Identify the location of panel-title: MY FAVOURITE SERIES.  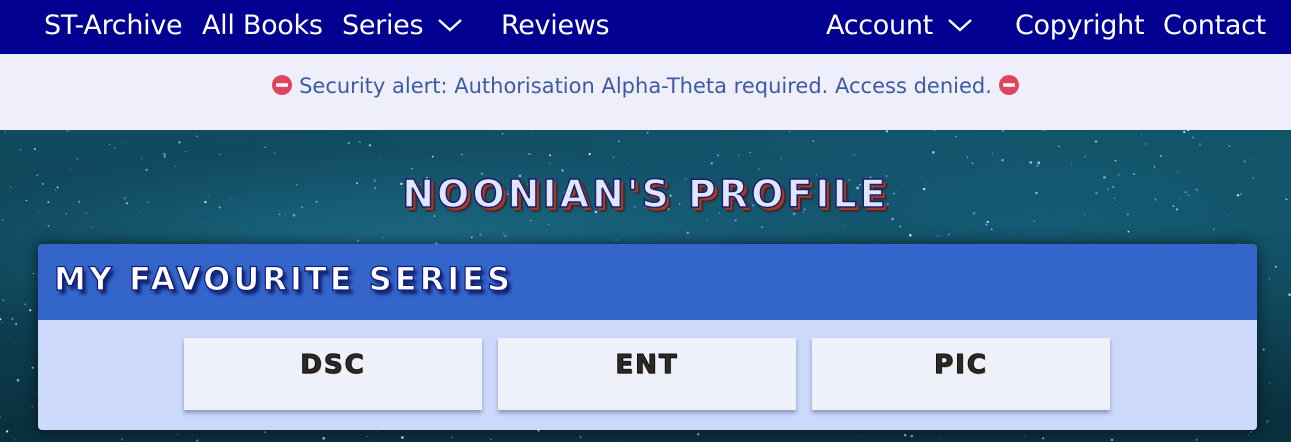
(283, 278).